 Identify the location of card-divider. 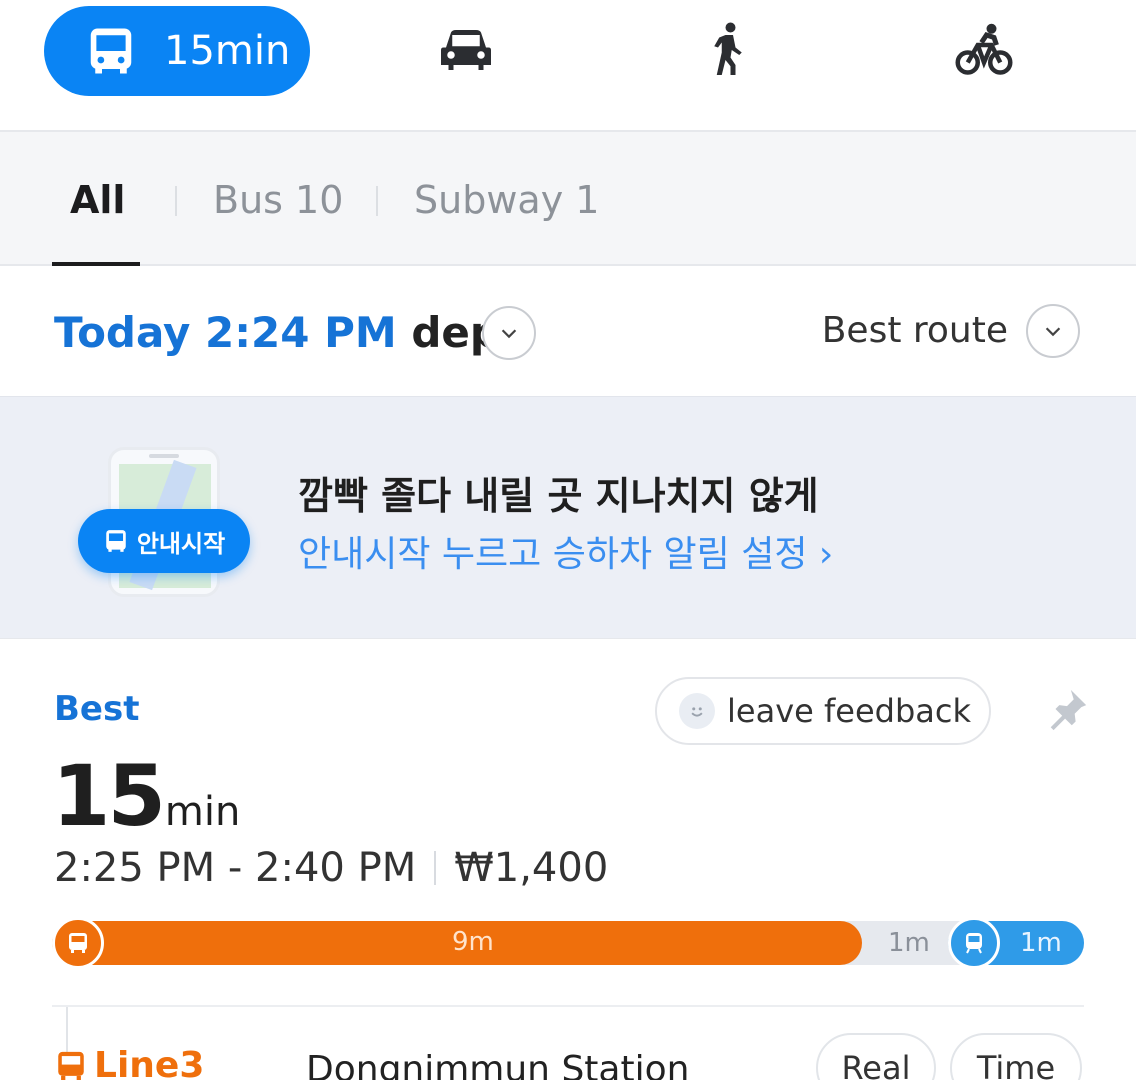
(568, 1006).